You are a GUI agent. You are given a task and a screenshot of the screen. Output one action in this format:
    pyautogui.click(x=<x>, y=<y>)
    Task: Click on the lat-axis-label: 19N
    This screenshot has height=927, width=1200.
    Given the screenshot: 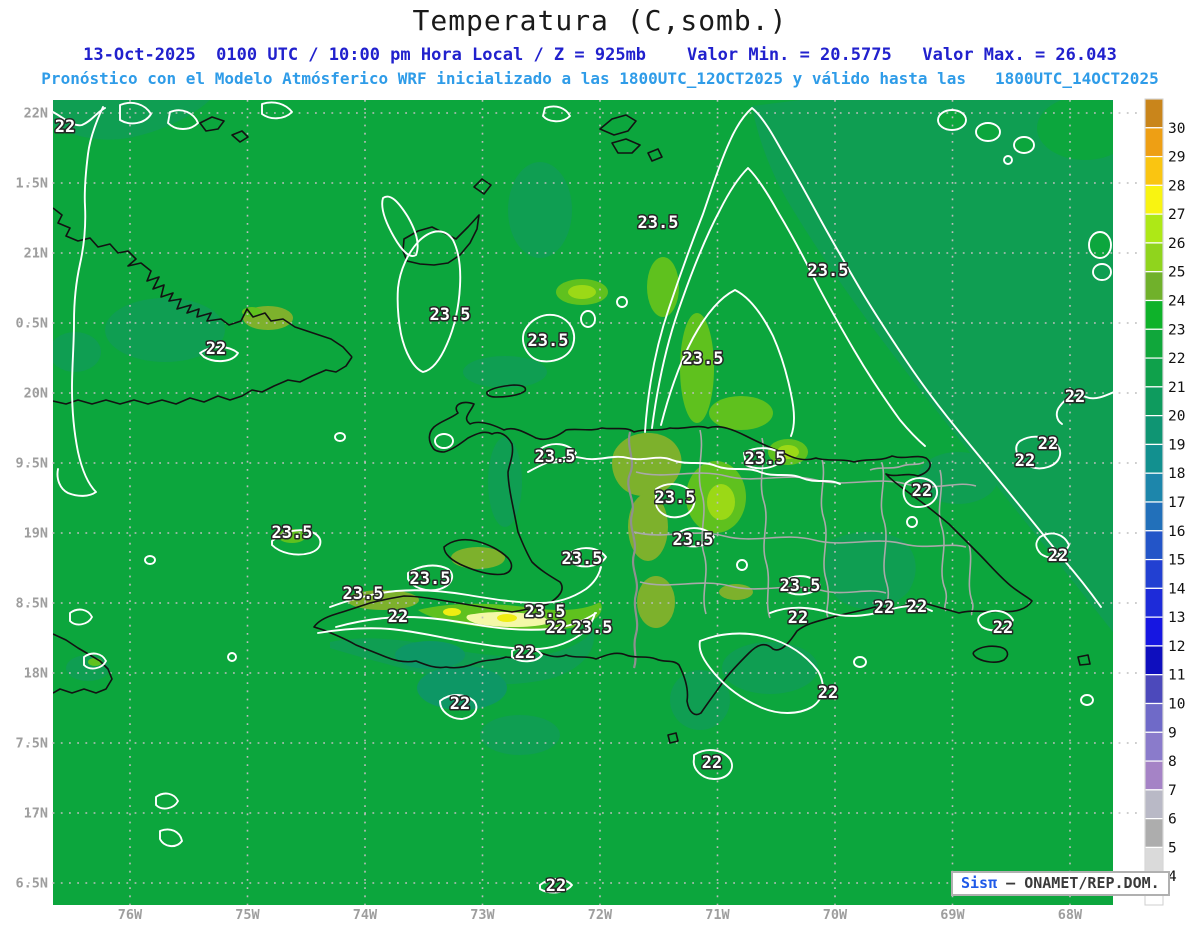 What is the action you would take?
    pyautogui.click(x=36, y=534)
    